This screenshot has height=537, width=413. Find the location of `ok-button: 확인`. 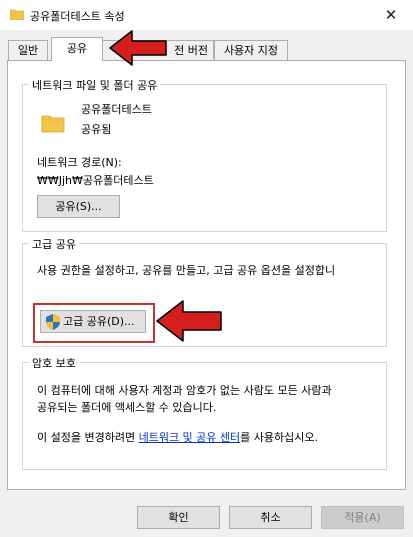

ok-button: 확인 is located at coordinates (178, 517).